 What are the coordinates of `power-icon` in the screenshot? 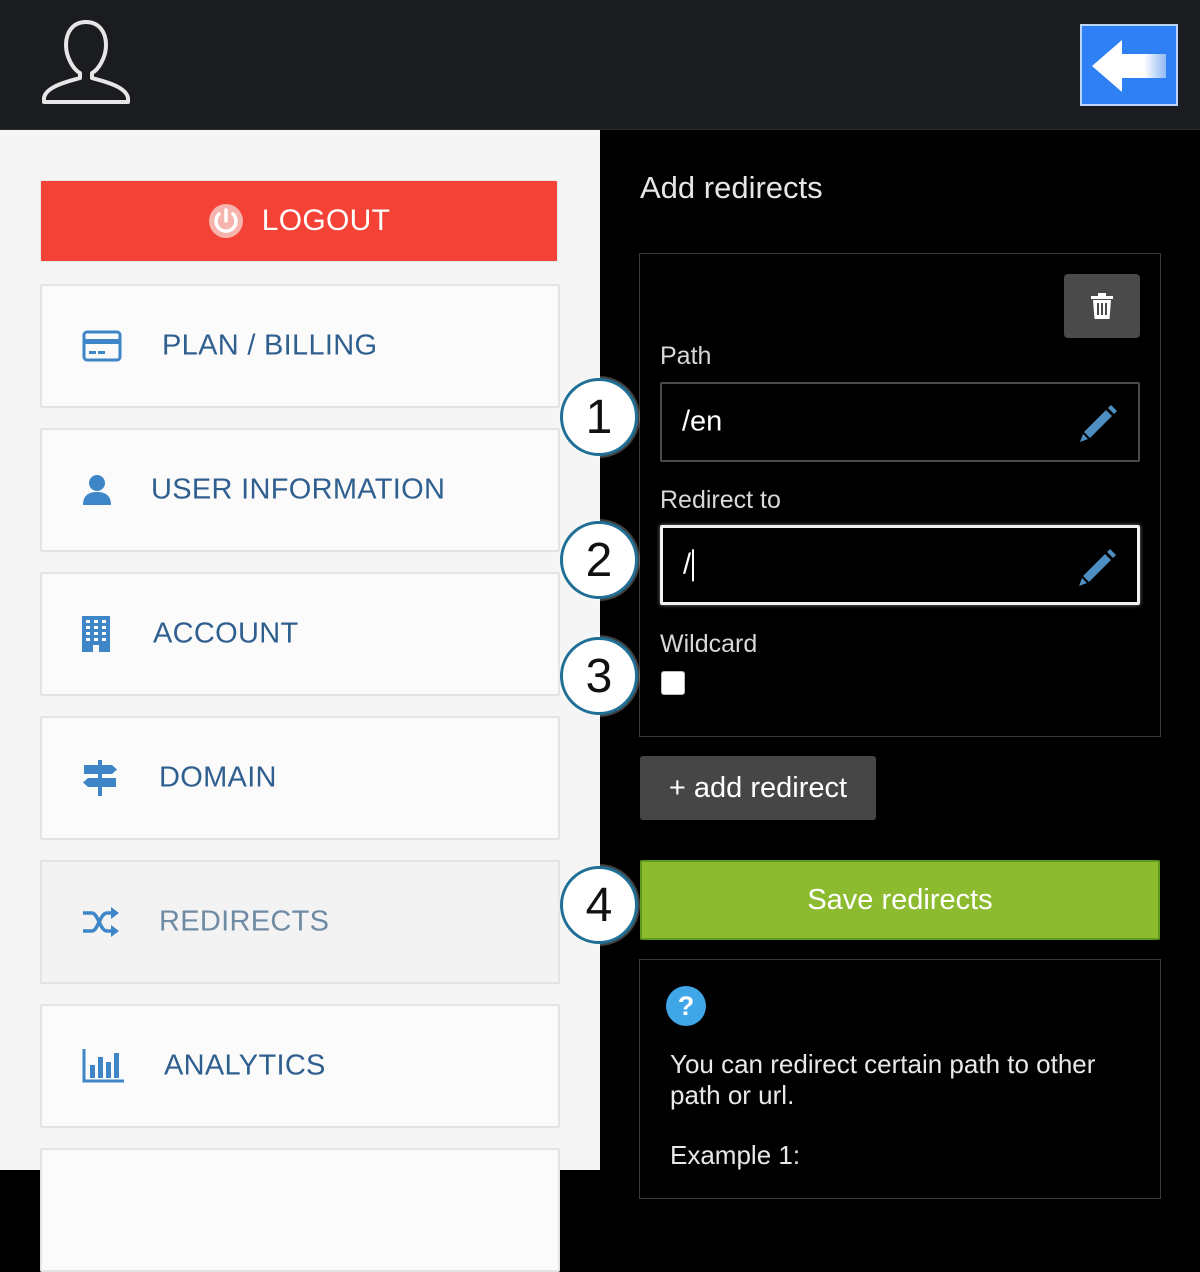 It's located at (225, 221).